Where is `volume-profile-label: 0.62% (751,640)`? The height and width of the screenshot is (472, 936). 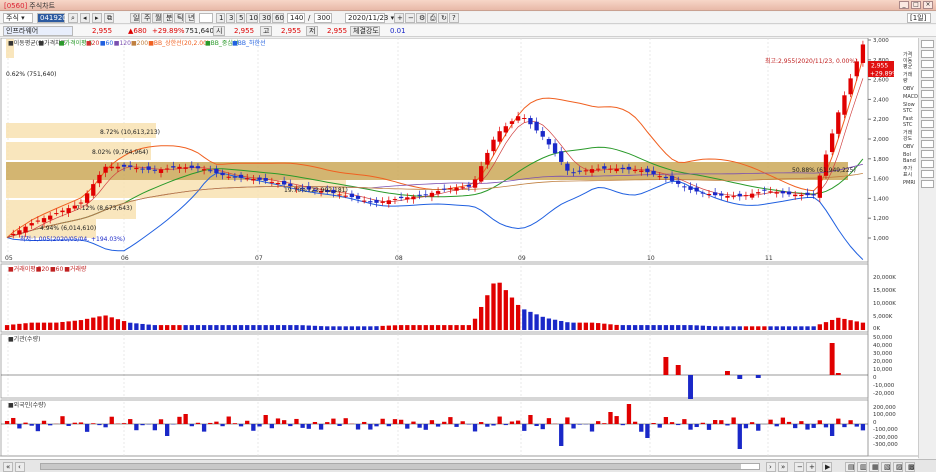
volume-profile-label: 0.62% (751,640) is located at coordinates (31, 74).